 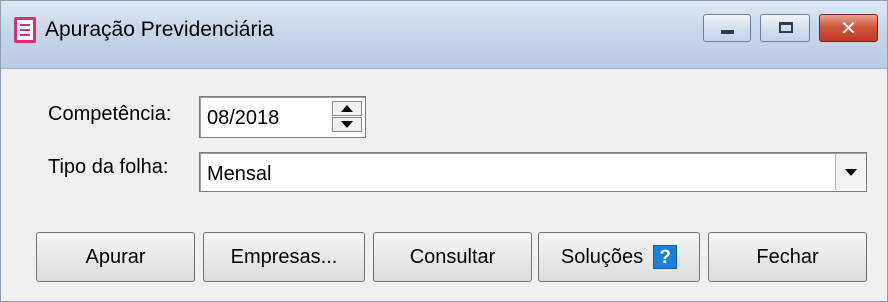 I want to click on solucoes-button: Soluções ?, so click(x=619, y=257).